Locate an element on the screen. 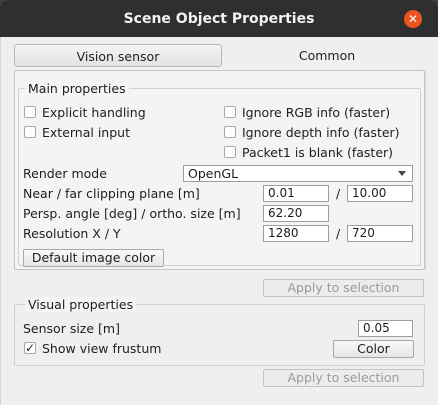  panel-divider is located at coordinates (425, 170).